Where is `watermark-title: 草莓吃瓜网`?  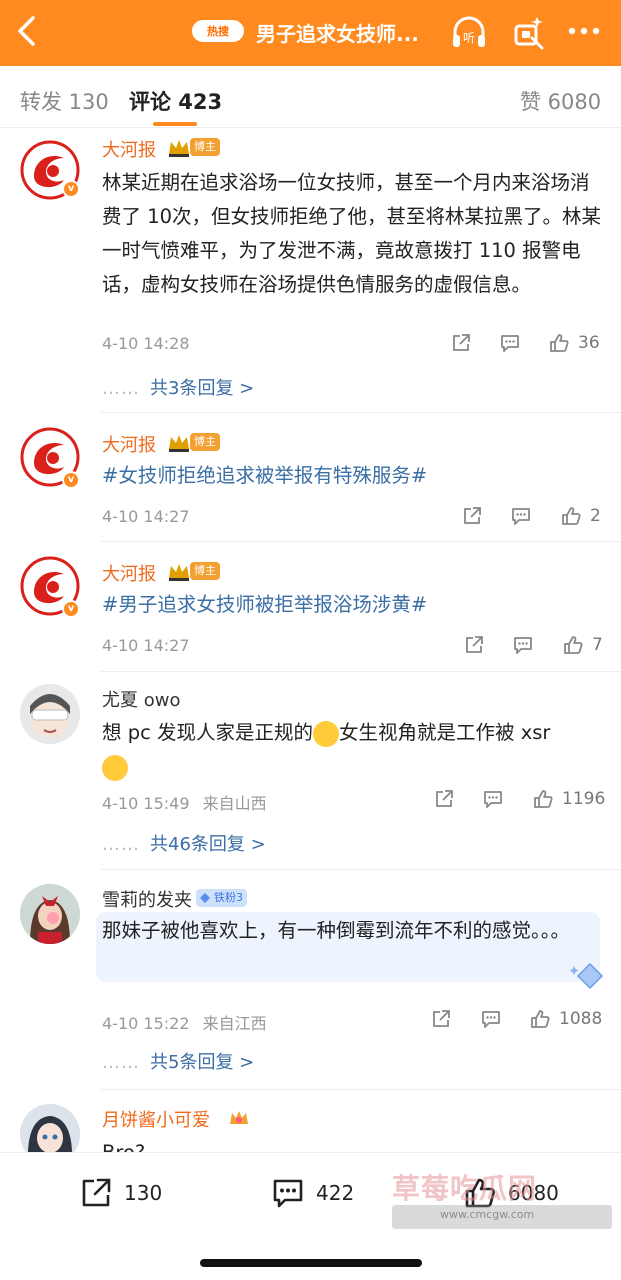
watermark-title: 草莓吃瓜网 is located at coordinates (465, 1188).